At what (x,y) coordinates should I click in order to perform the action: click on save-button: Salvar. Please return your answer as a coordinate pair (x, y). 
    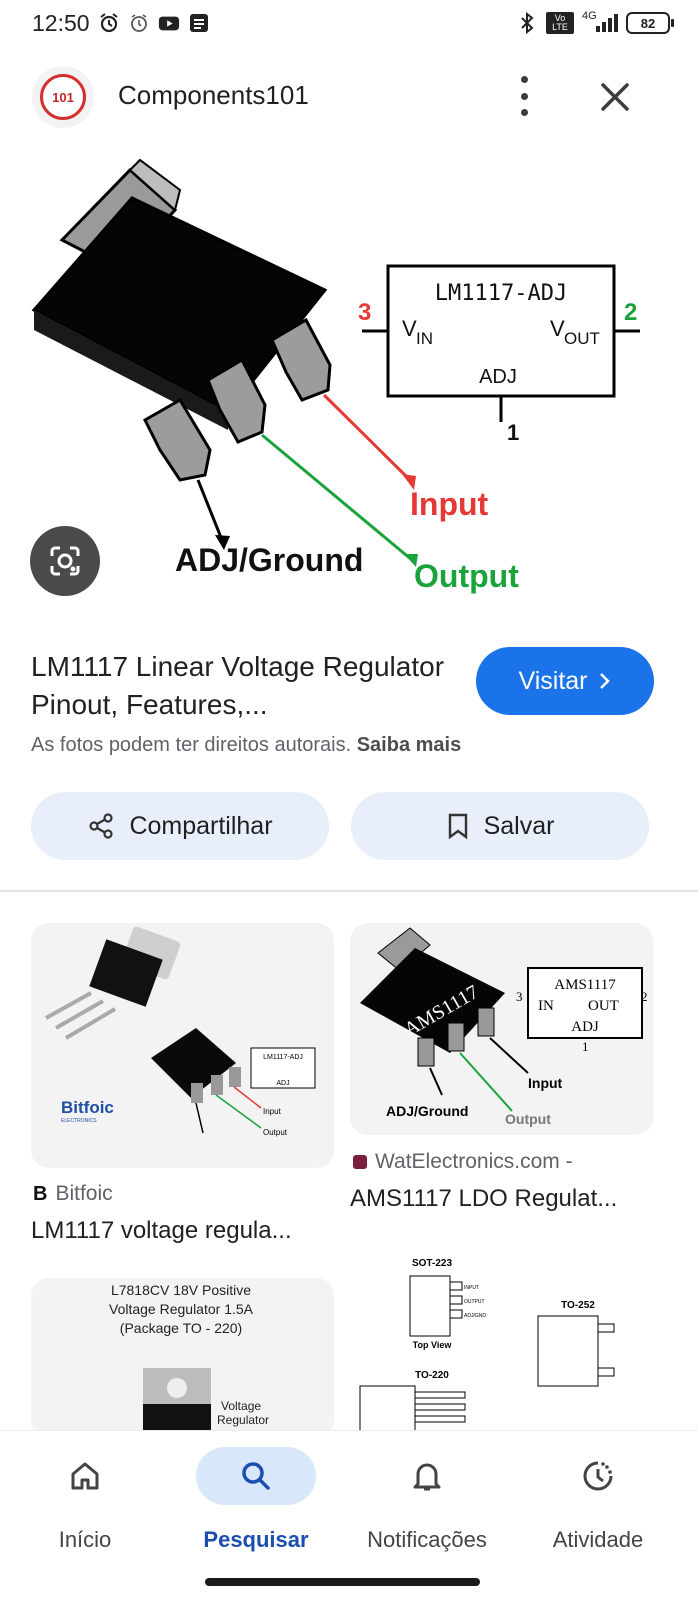
    Looking at the image, I should click on (500, 826).